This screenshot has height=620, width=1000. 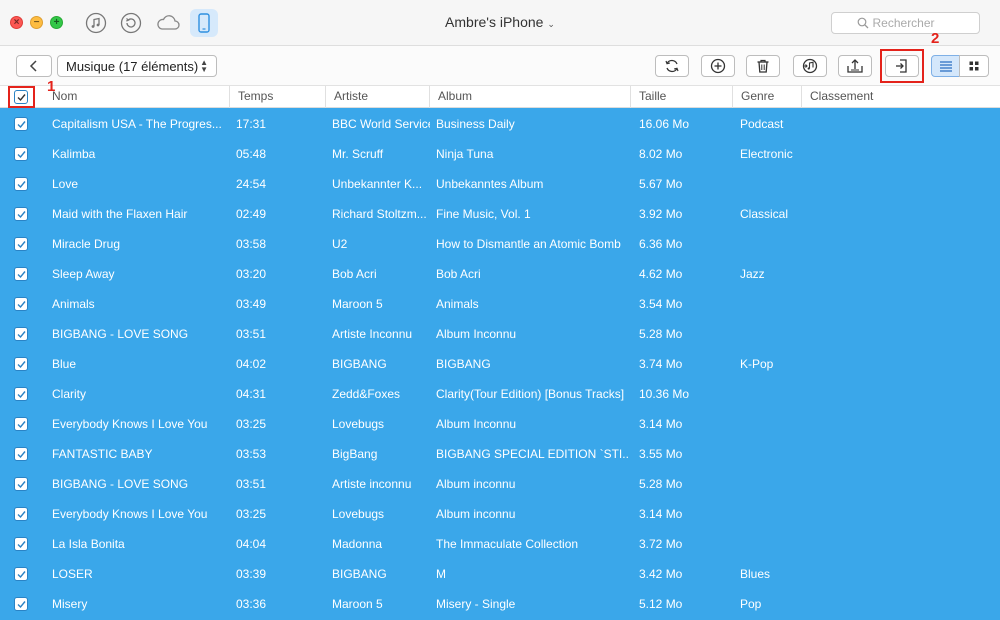 What do you see at coordinates (757, 364) in the screenshot?
I see `song-genre: K-Pop` at bounding box center [757, 364].